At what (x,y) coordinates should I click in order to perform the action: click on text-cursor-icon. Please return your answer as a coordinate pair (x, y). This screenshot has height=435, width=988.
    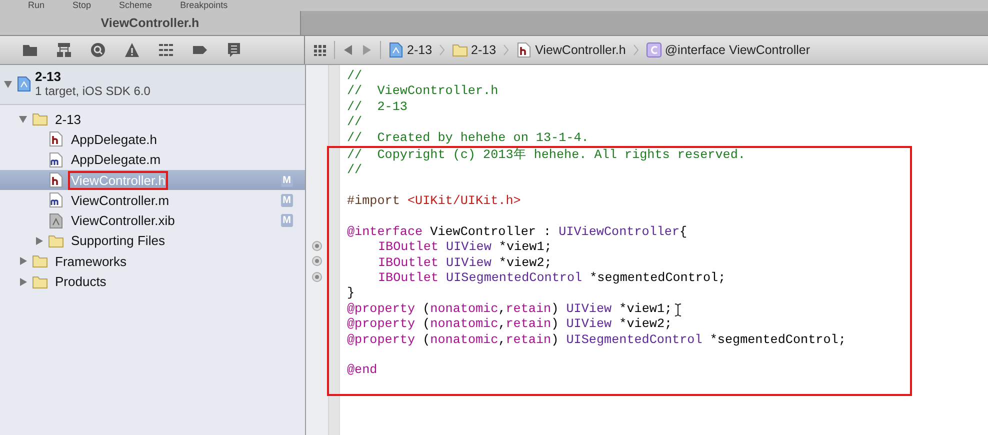
    Looking at the image, I should click on (678, 309).